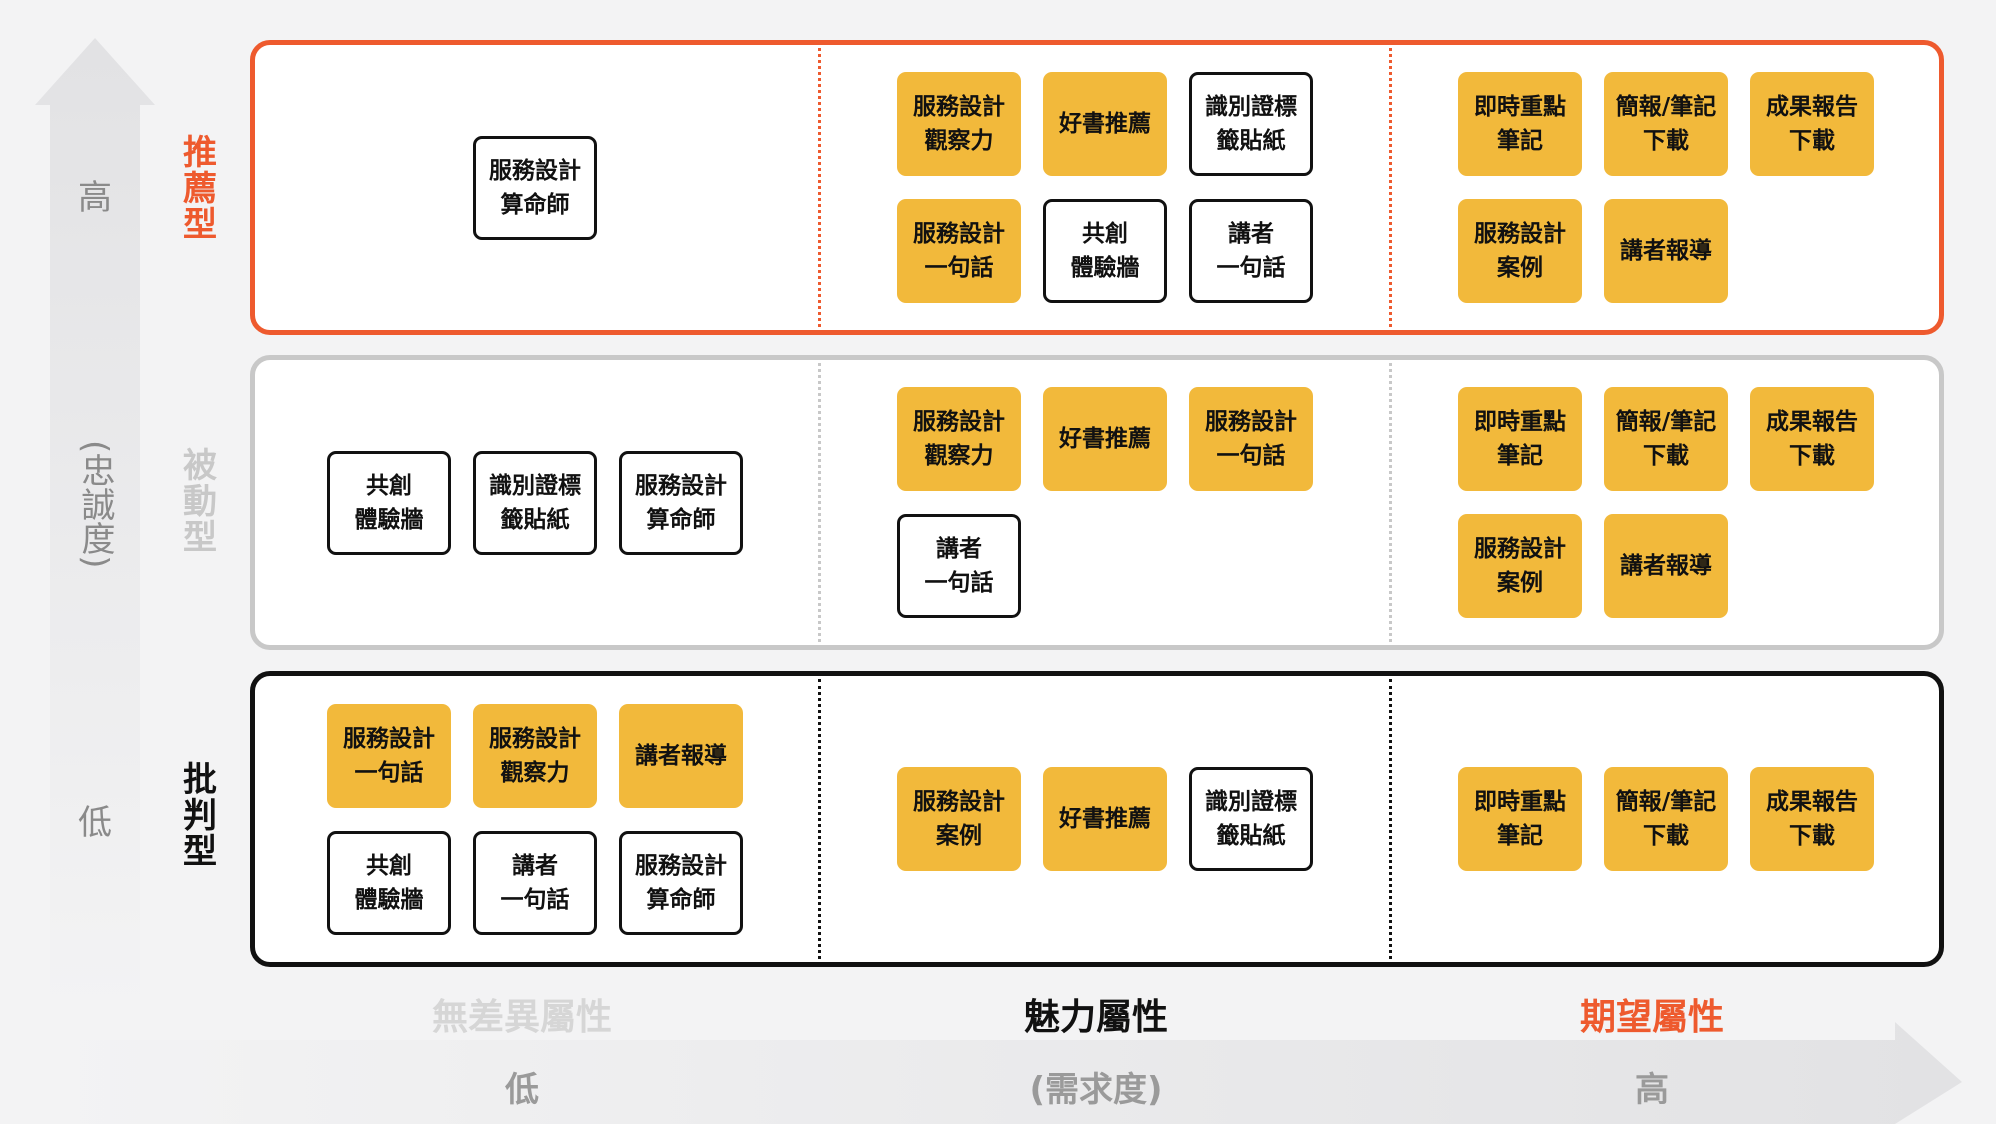  I want to click on row-label-recommend: 推薦型, so click(200, 189).